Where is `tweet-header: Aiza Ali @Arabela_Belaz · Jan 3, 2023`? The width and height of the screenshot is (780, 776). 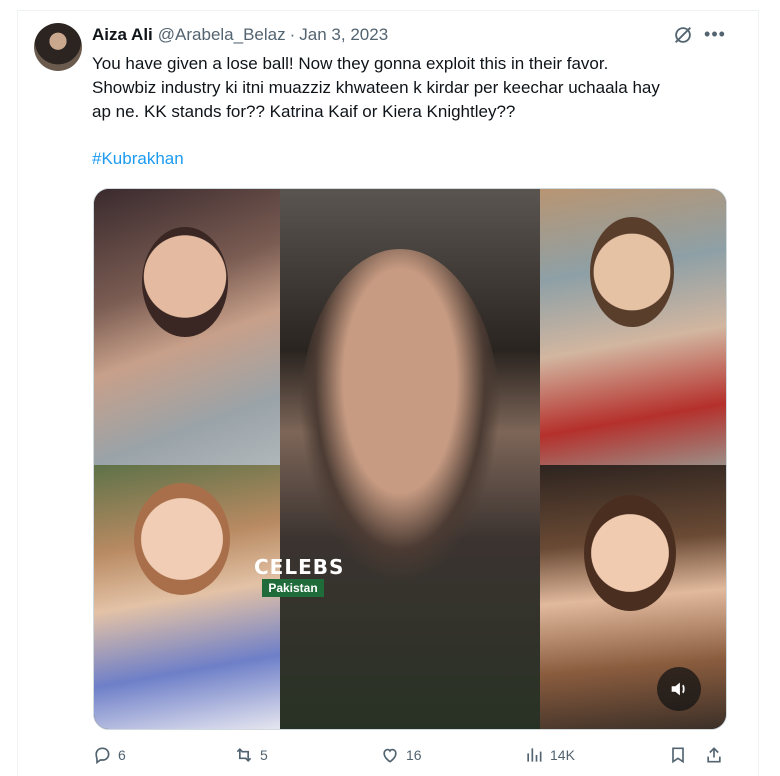
tweet-header: Aiza Ali @Arabela_Belaz · Jan 3, 2023 is located at coordinates (240, 35).